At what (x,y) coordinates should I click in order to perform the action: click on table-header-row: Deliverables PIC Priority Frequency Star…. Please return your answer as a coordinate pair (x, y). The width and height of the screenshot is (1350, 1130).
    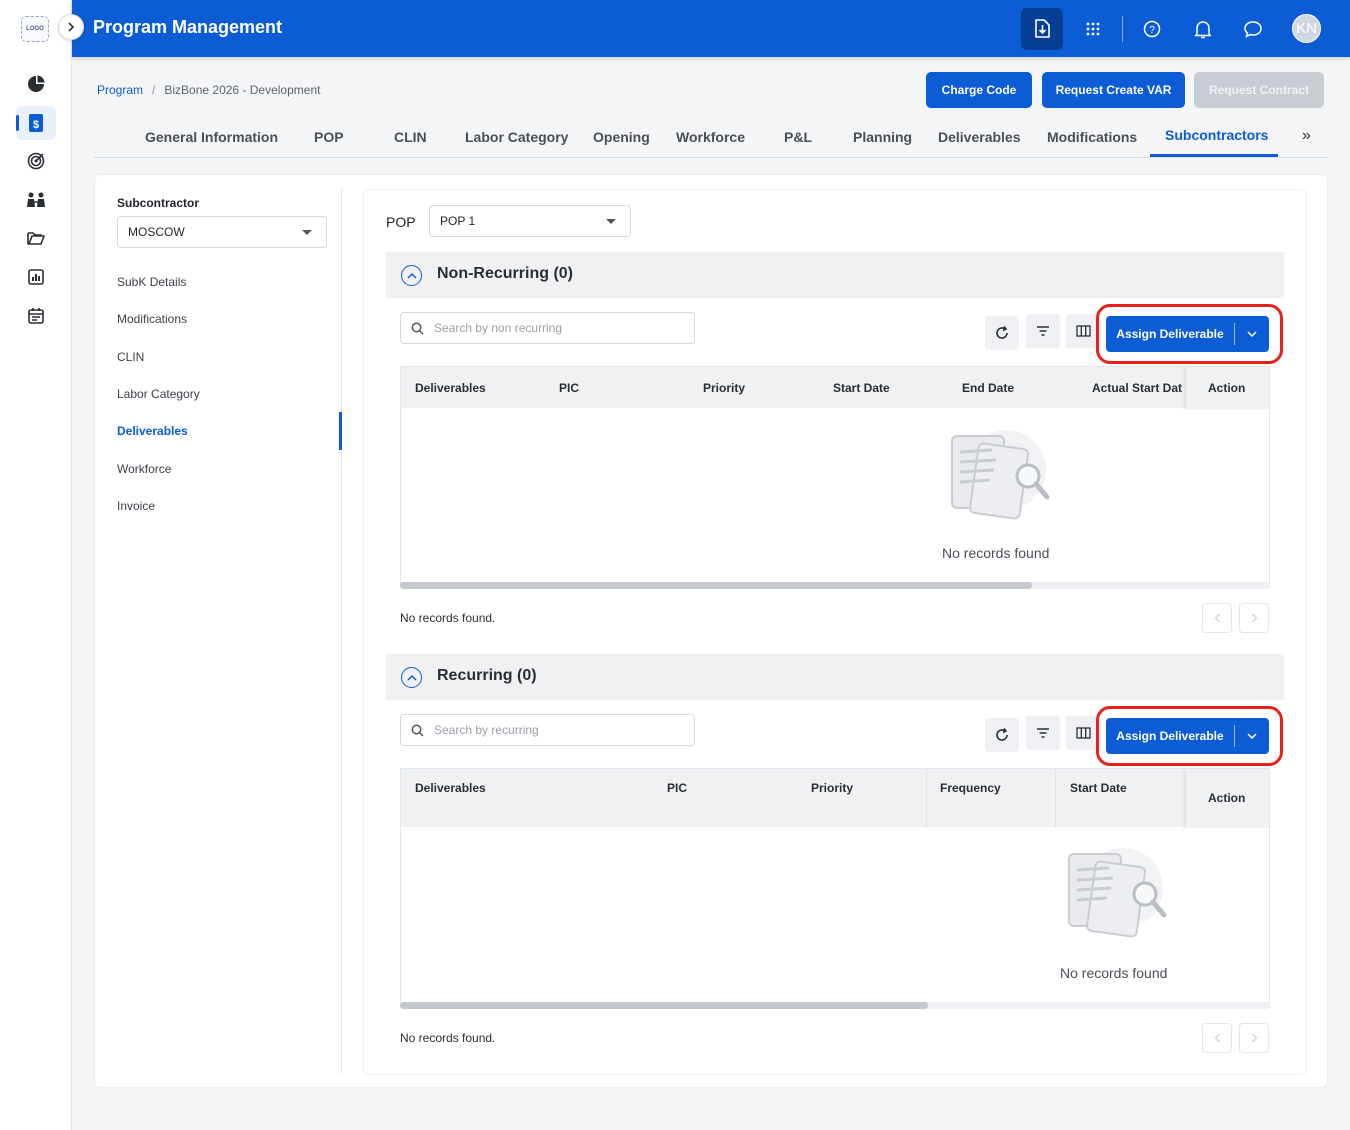
    Looking at the image, I should click on (835, 798).